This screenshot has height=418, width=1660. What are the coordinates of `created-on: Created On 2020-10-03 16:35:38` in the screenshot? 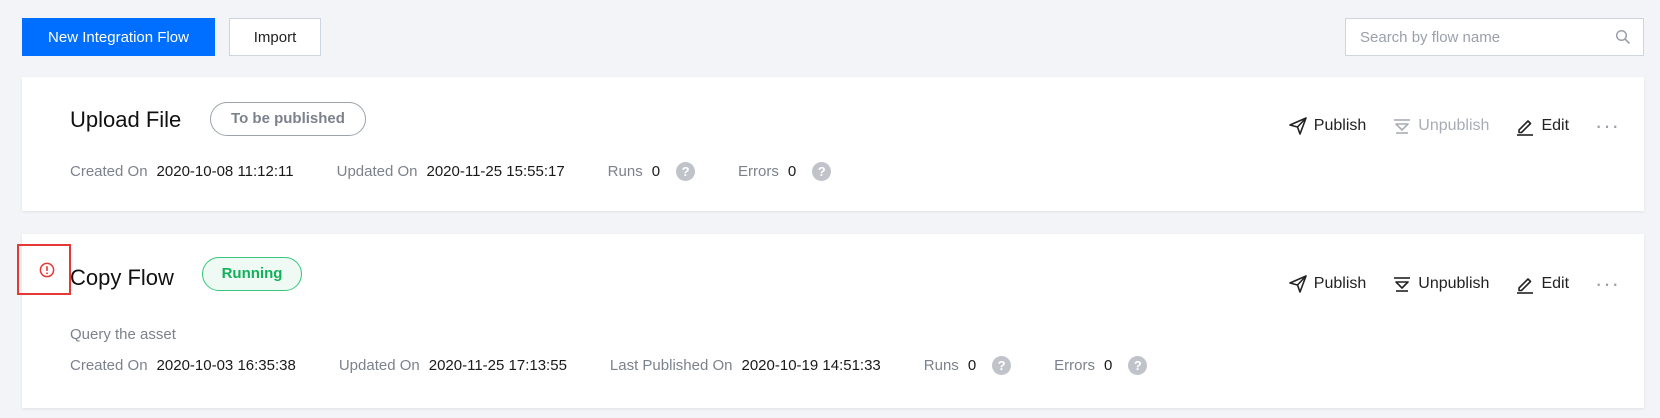 It's located at (183, 365).